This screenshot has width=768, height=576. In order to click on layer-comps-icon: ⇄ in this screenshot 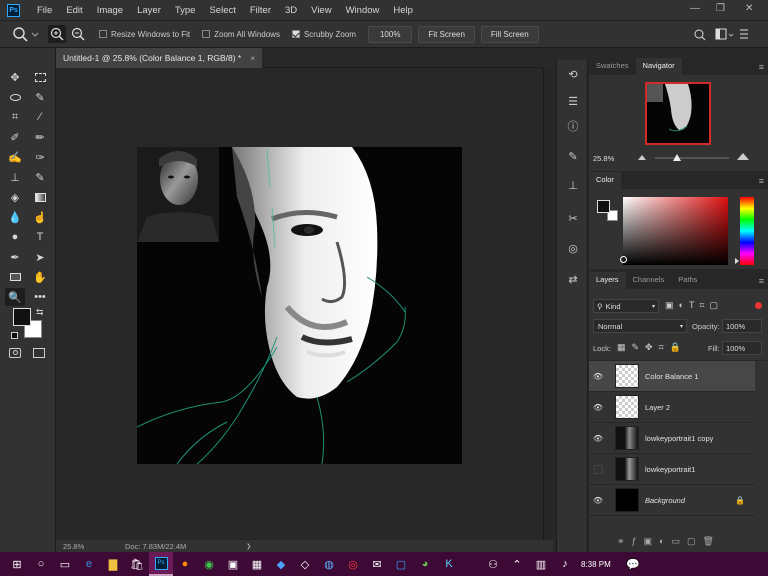, I will do `click(573, 279)`.